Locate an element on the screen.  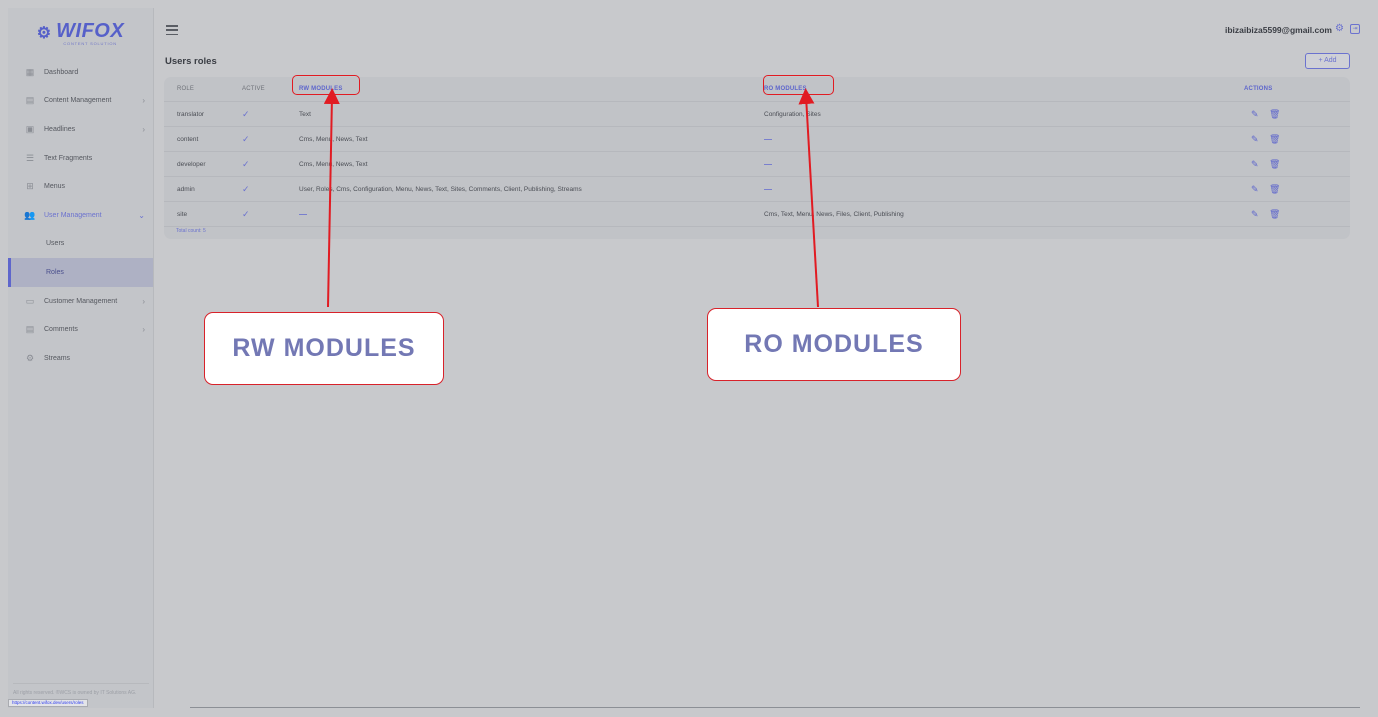
table-row: content ✓ Cms, Menu, News, Text — ✎ 🗑 is located at coordinates (757, 139).